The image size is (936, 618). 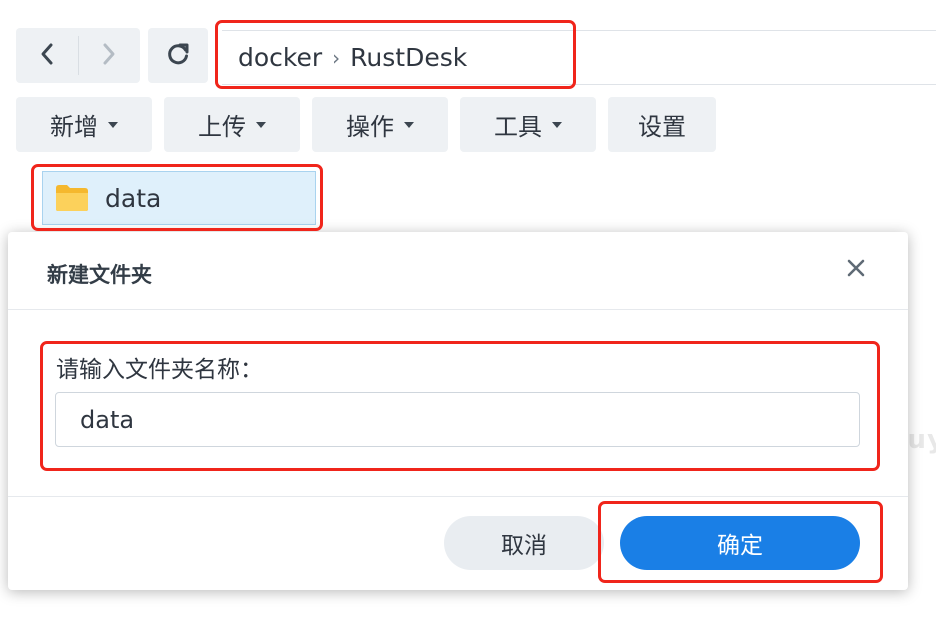 I want to click on refresh-icon, so click(x=178, y=56).